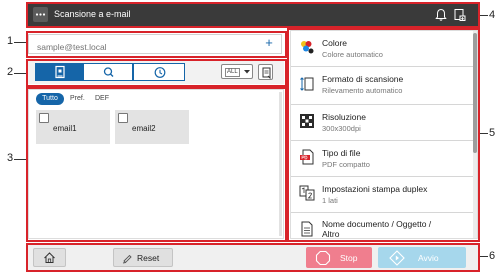 This screenshot has height=275, width=500. I want to click on callout-3: 3, so click(10, 158).